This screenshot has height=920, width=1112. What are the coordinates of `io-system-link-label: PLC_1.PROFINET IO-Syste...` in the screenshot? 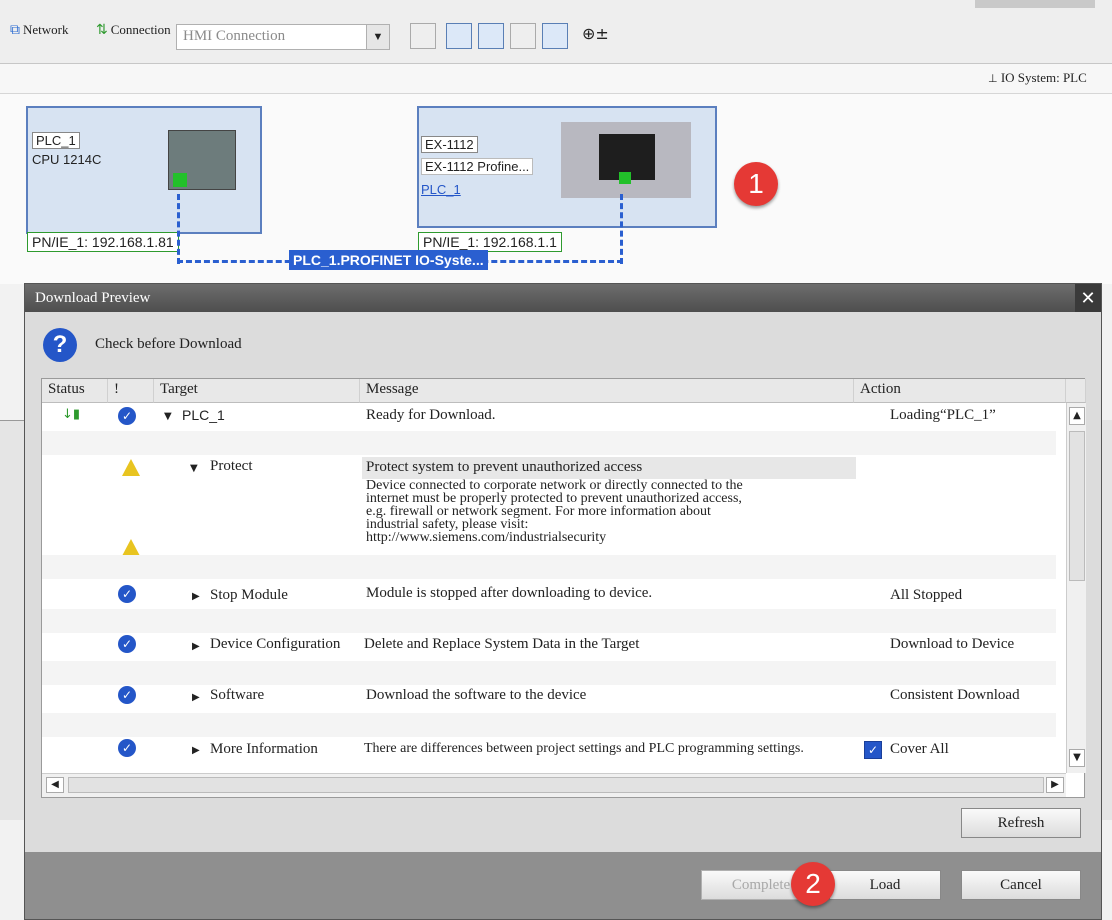 It's located at (388, 260).